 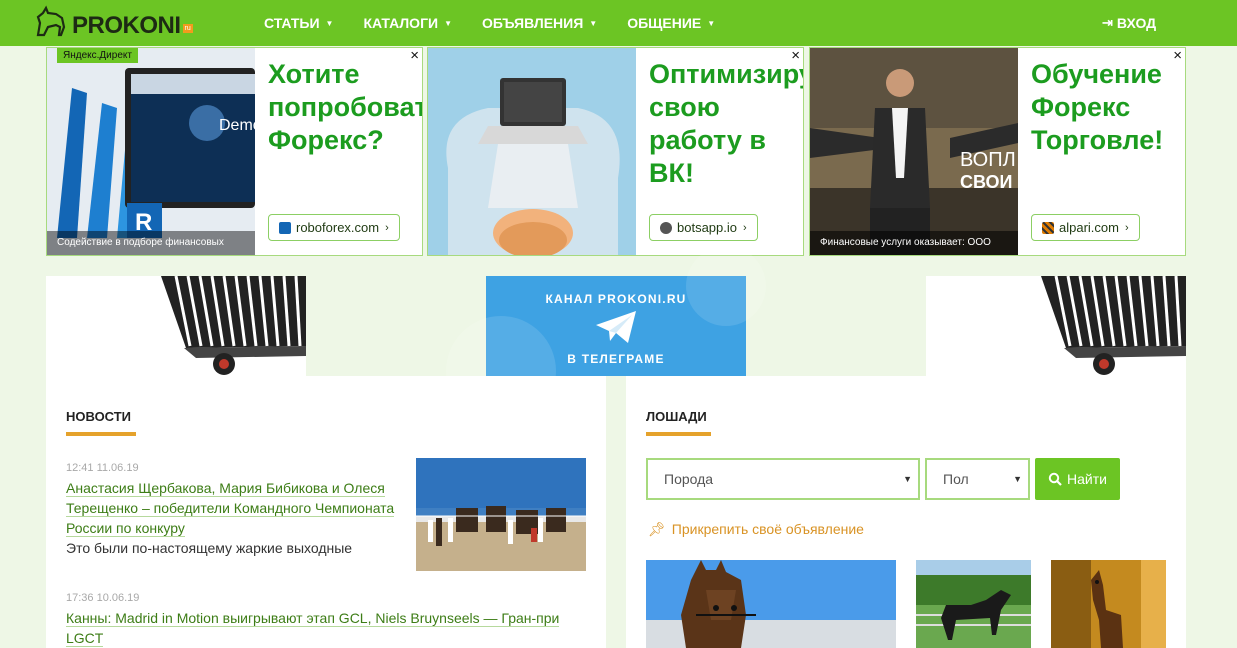 I want to click on find-button-label: Найти, so click(x=1087, y=479).